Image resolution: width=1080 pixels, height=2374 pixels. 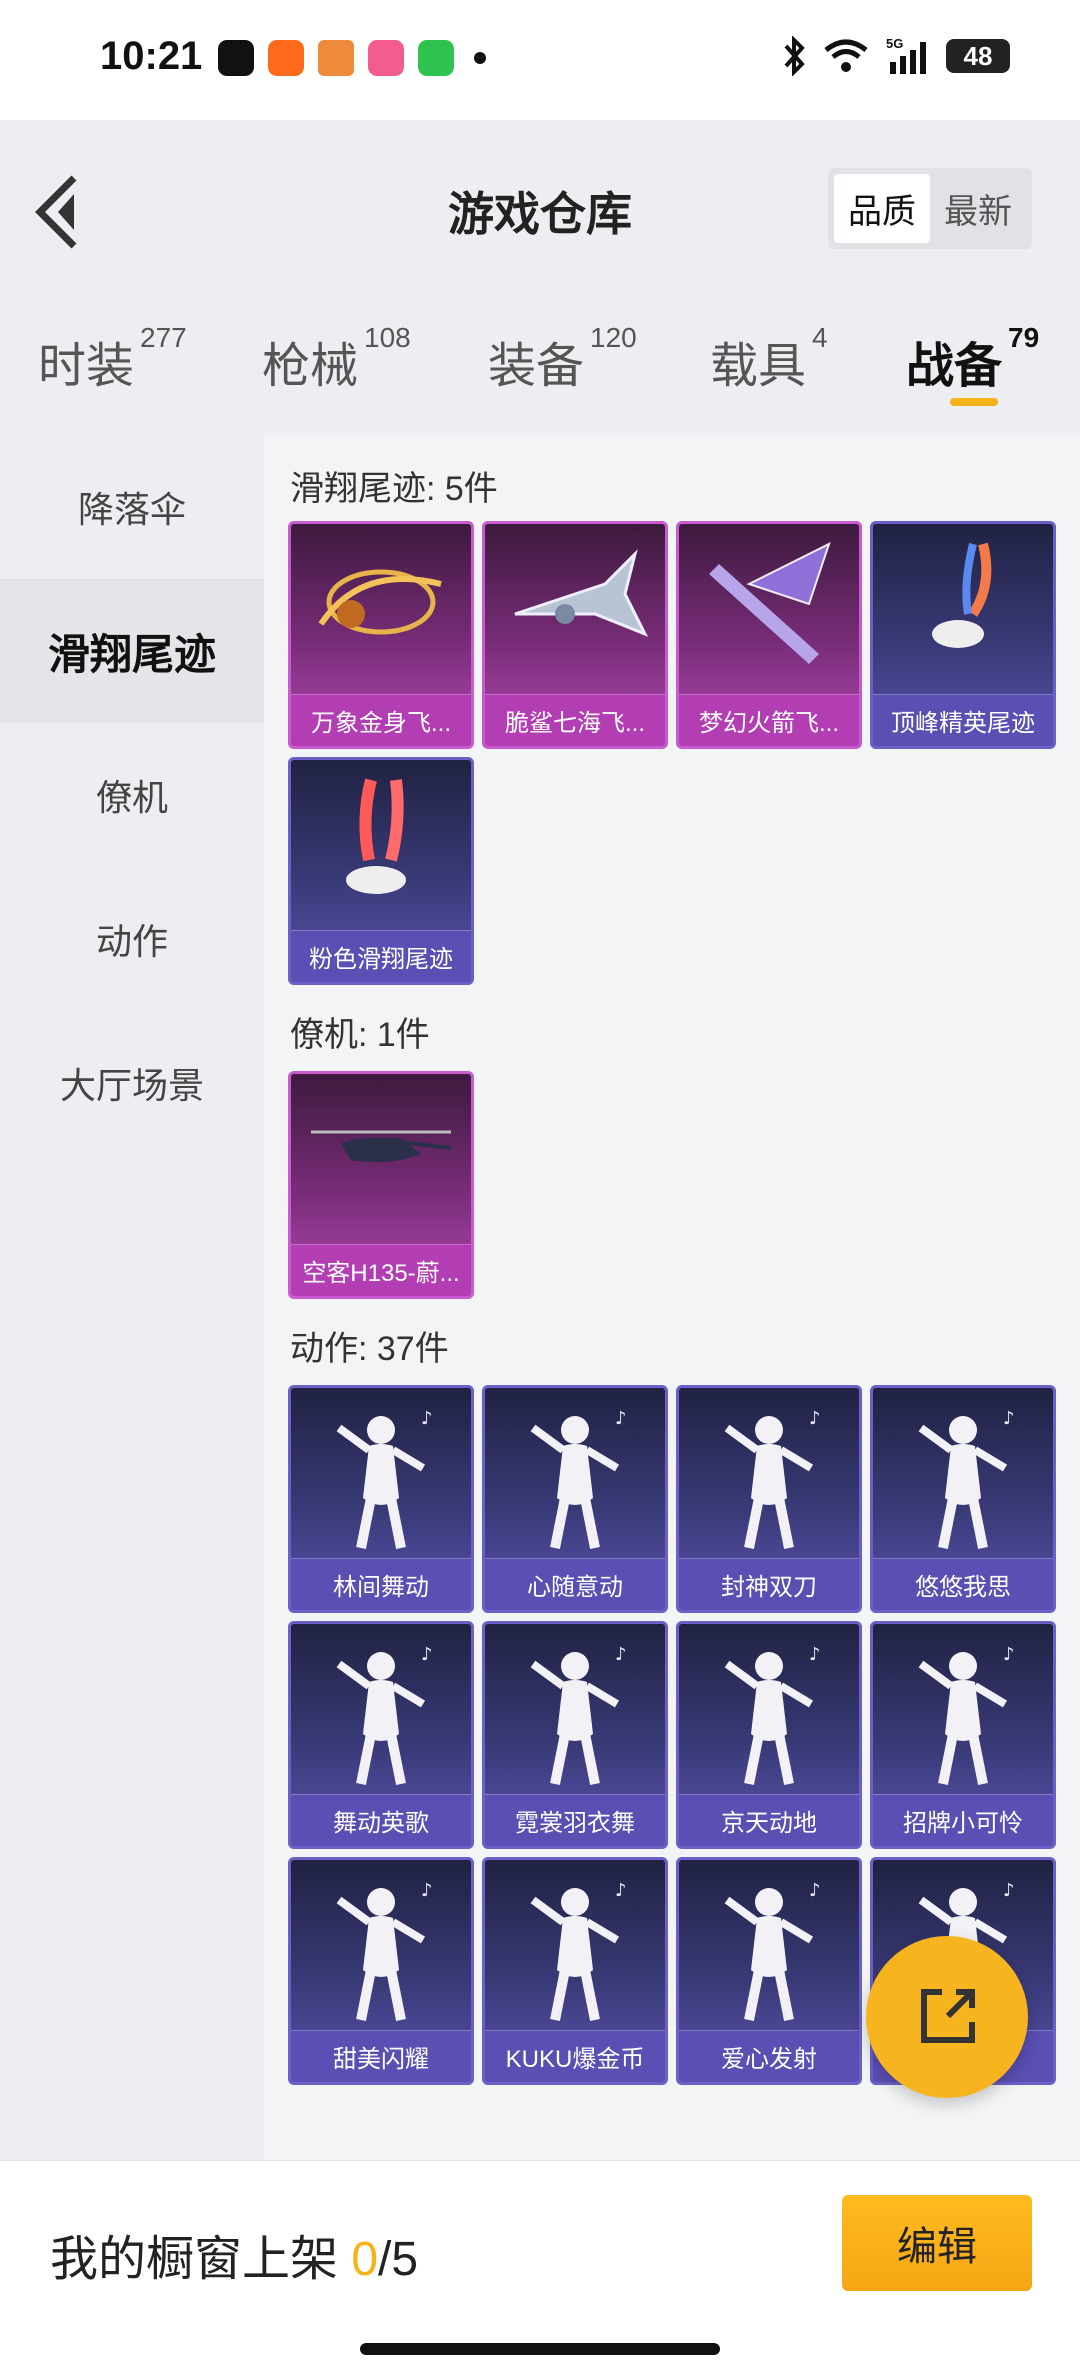 What do you see at coordinates (132, 795) in the screenshot?
I see `sidebar-item-wingman: 僚机` at bounding box center [132, 795].